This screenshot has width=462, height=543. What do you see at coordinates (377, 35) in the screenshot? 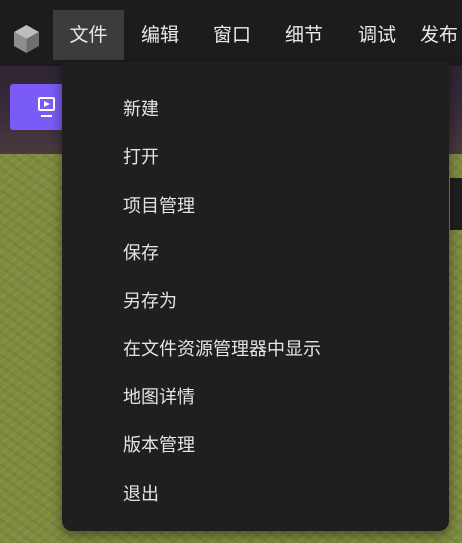
I see `menu-debug: 调试` at bounding box center [377, 35].